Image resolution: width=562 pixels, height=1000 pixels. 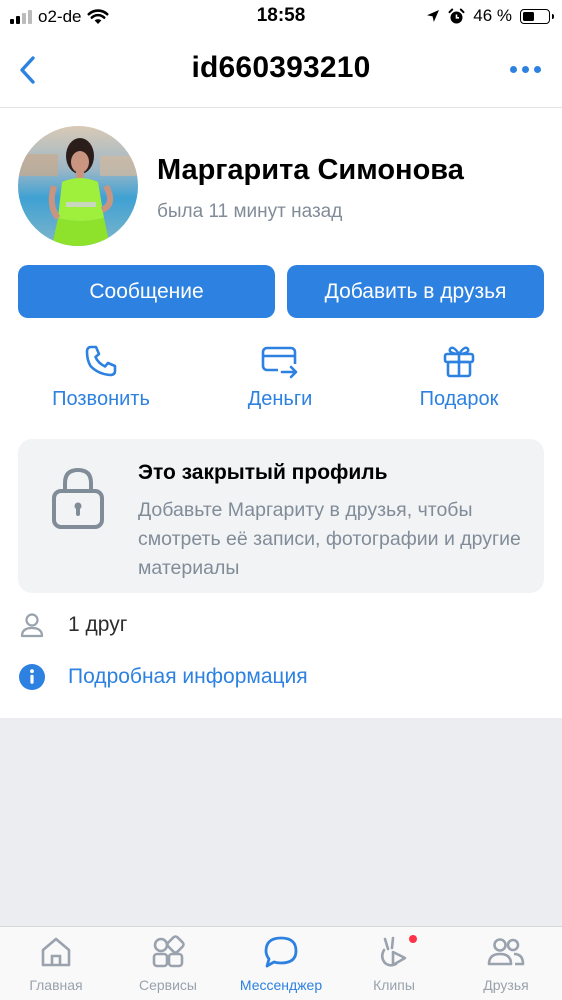 I want to click on call-action: Позвонить, so click(x=101, y=377).